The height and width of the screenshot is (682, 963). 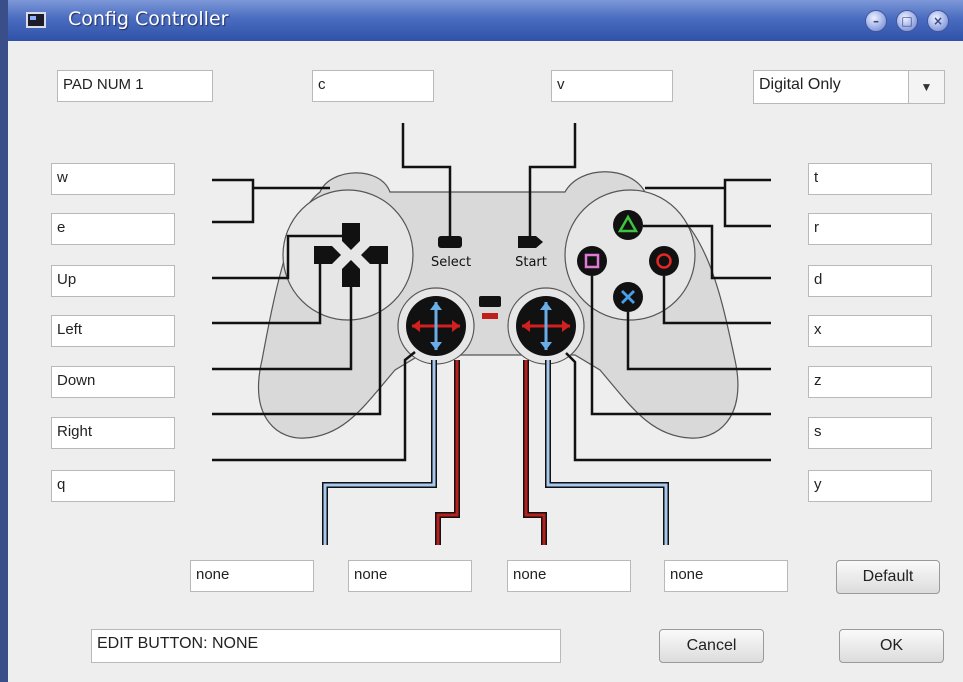 I want to click on default-button: Default, so click(x=888, y=577).